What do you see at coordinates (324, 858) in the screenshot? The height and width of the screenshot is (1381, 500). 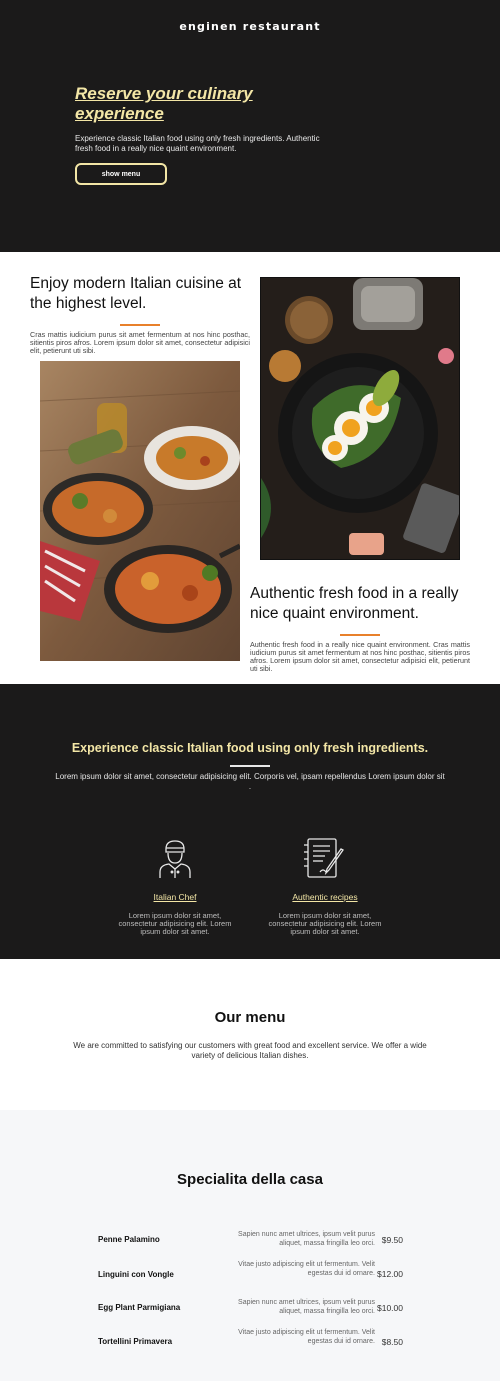 I see `recipe-book-icon` at bounding box center [324, 858].